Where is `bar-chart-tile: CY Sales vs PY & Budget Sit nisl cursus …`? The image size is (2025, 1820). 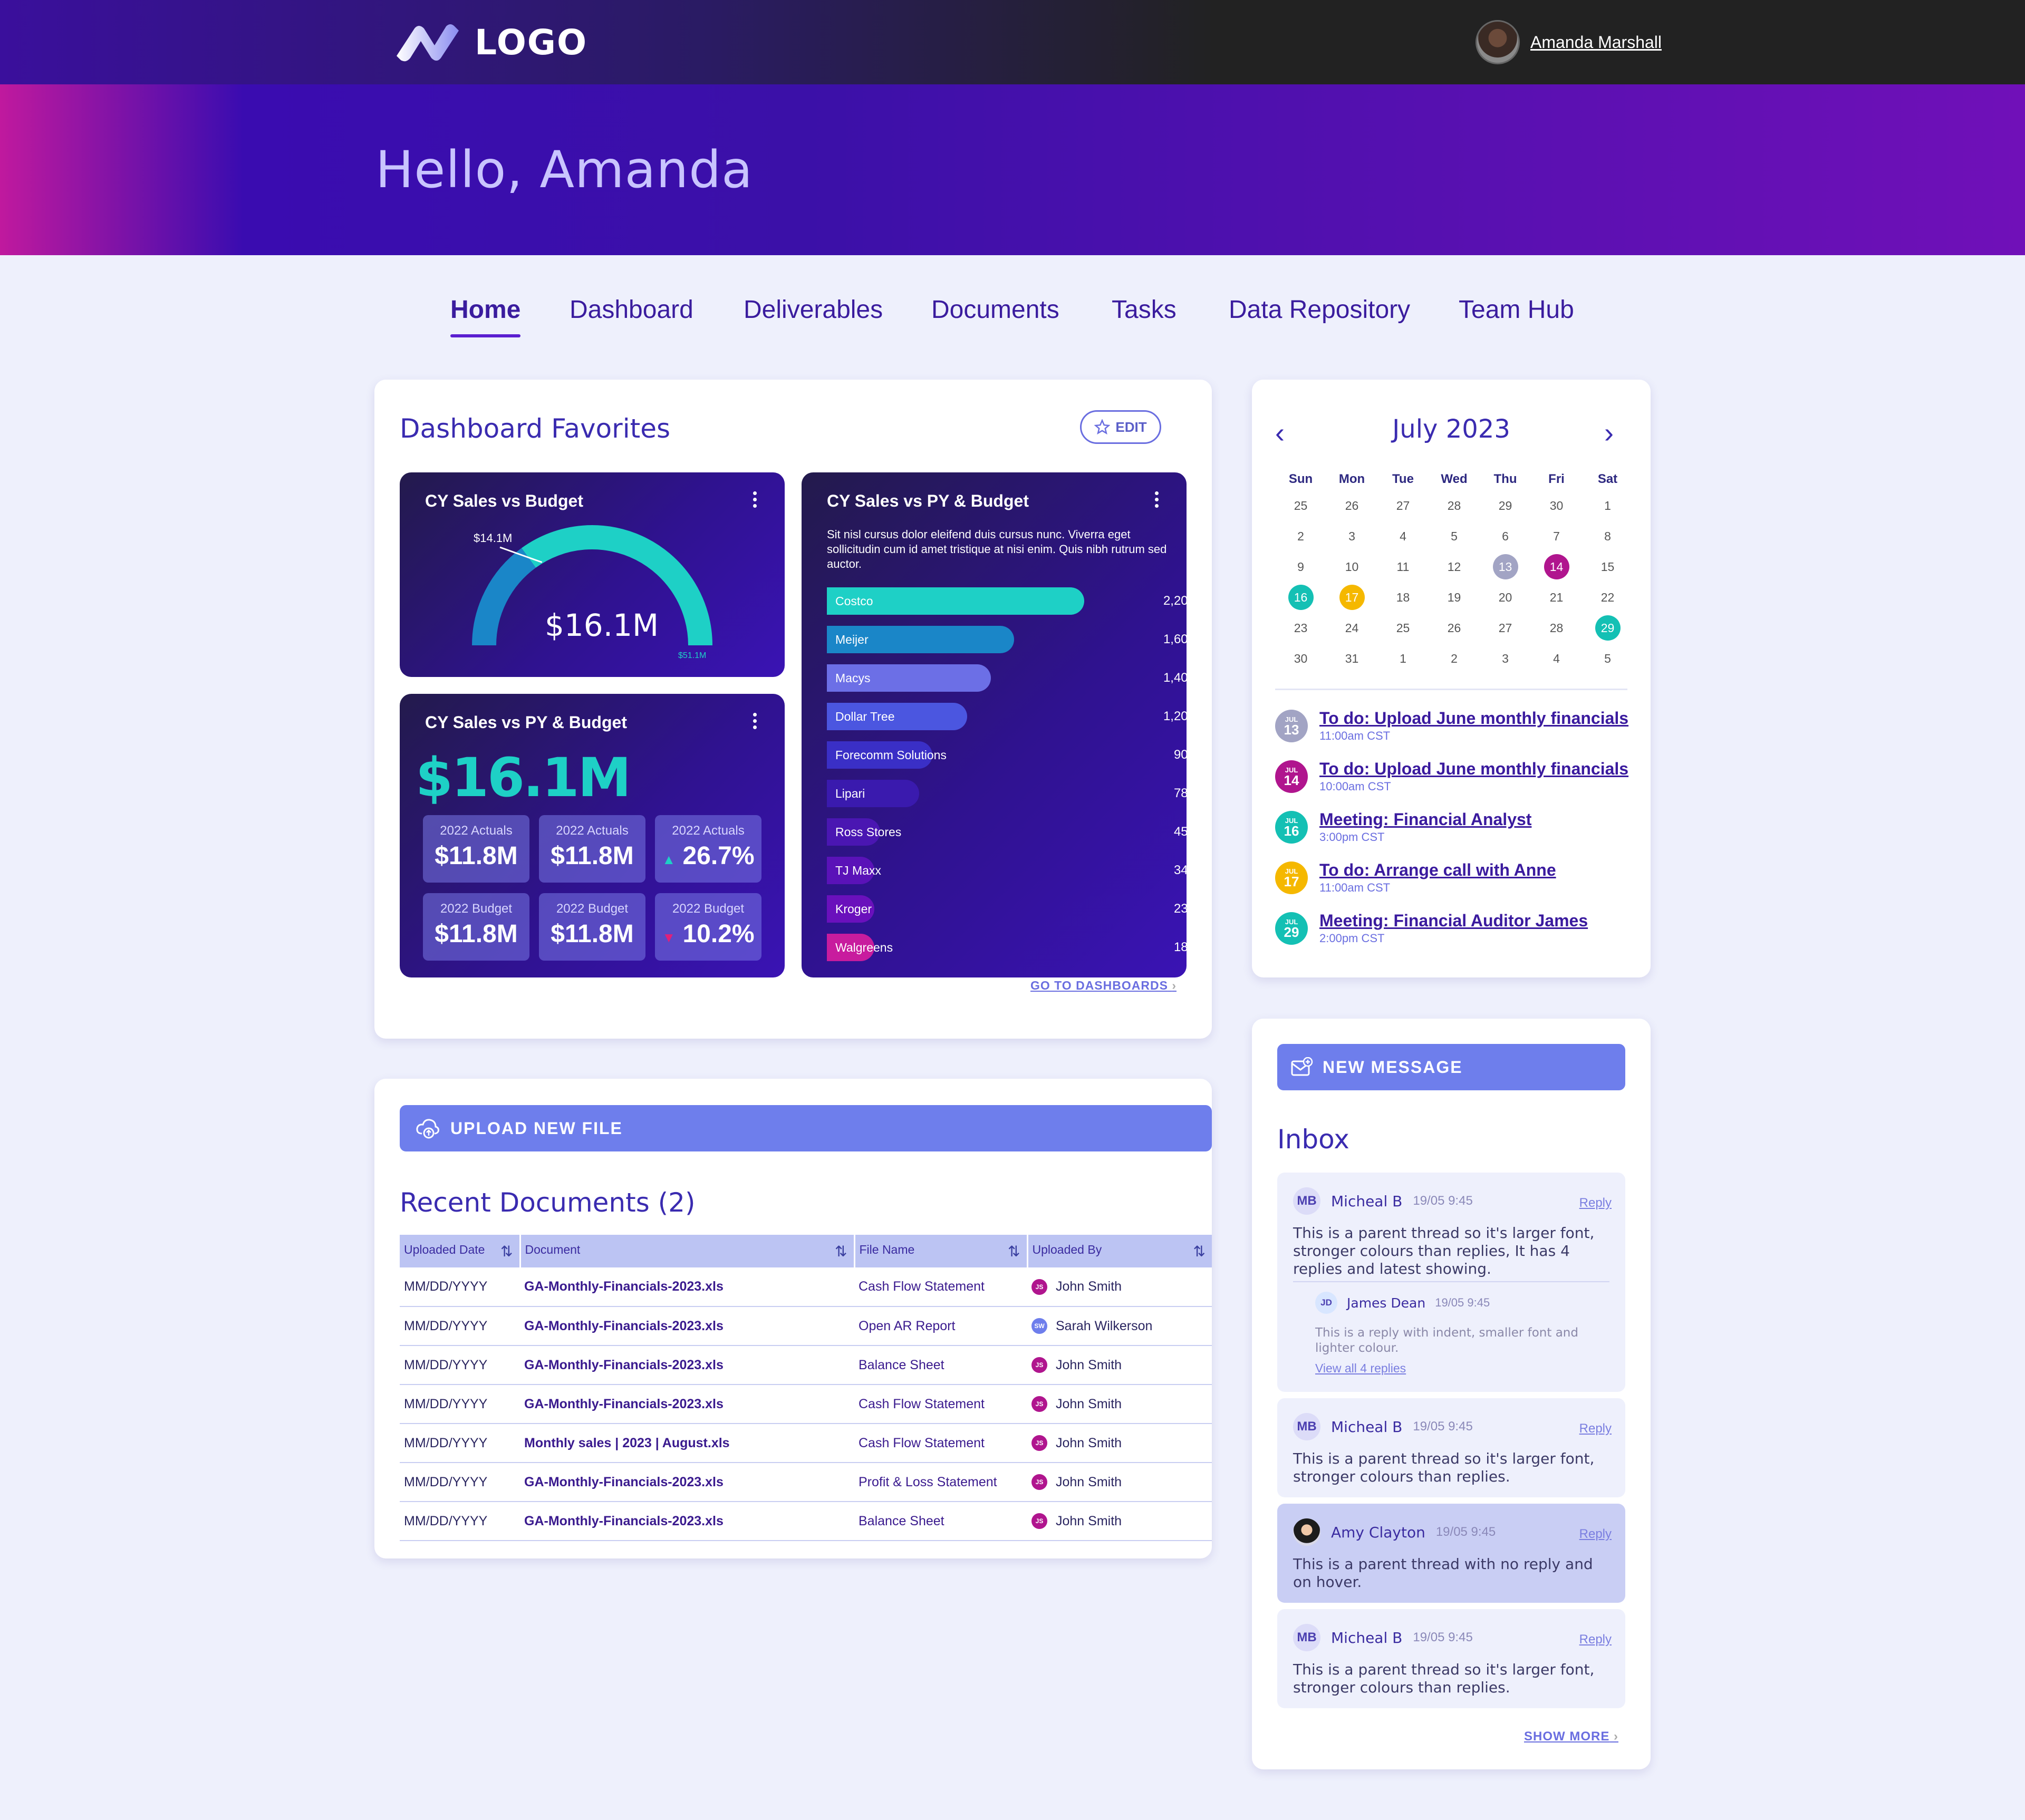 bar-chart-tile: CY Sales vs PY & Budget Sit nisl cursus … is located at coordinates (1001, 724).